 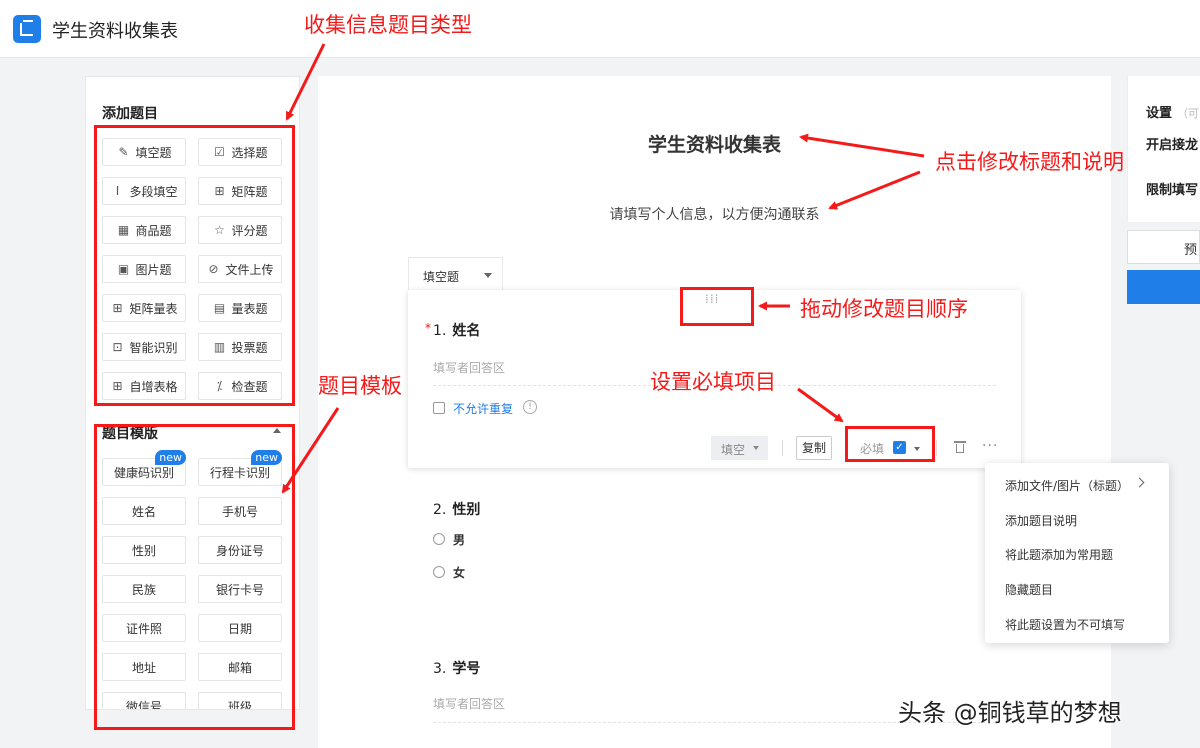 What do you see at coordinates (360, 386) in the screenshot?
I see `annotation-template: 题目模板` at bounding box center [360, 386].